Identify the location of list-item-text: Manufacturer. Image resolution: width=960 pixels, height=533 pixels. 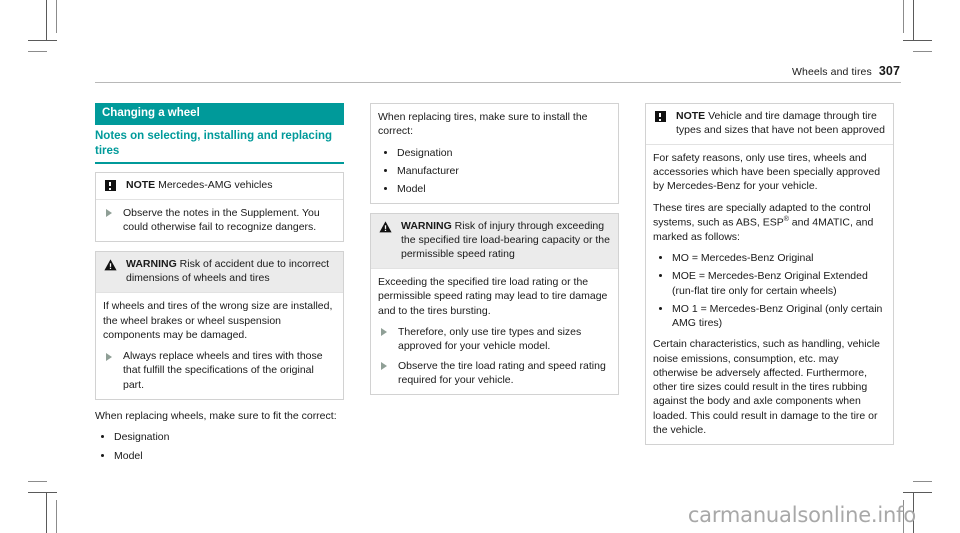
(428, 170).